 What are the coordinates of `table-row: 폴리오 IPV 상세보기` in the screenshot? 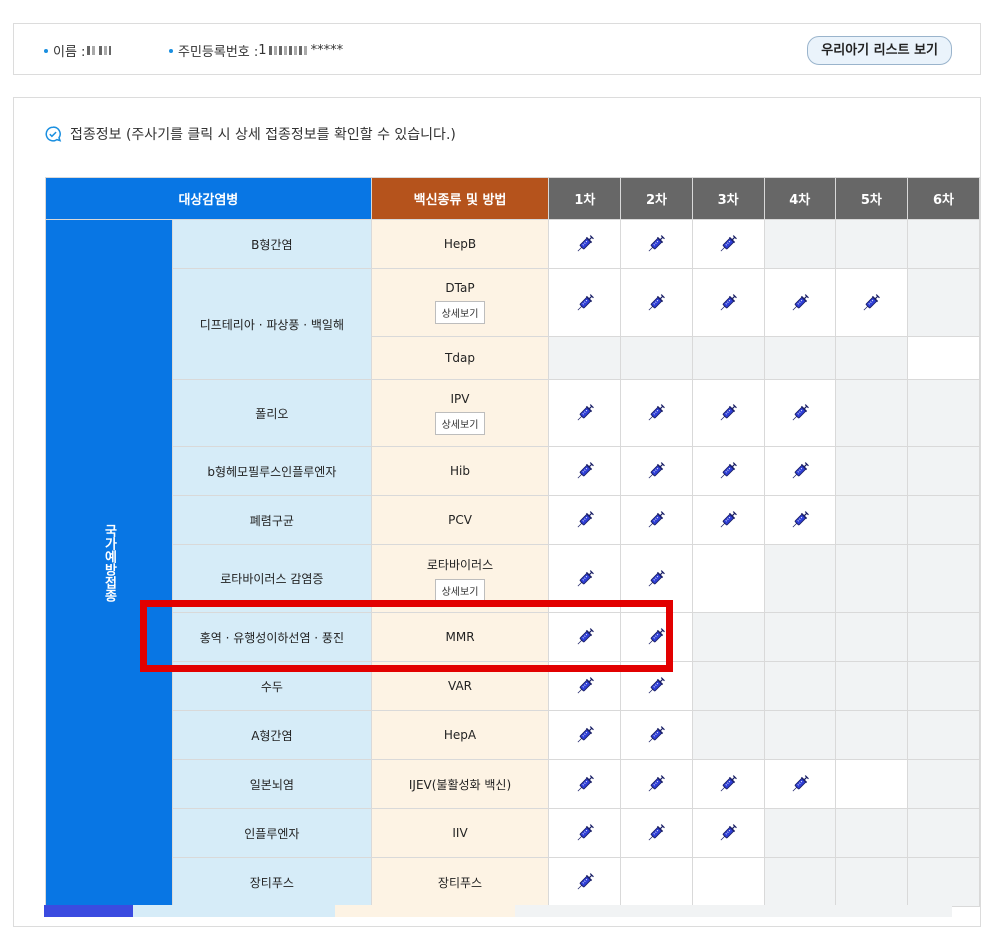 It's located at (513, 413).